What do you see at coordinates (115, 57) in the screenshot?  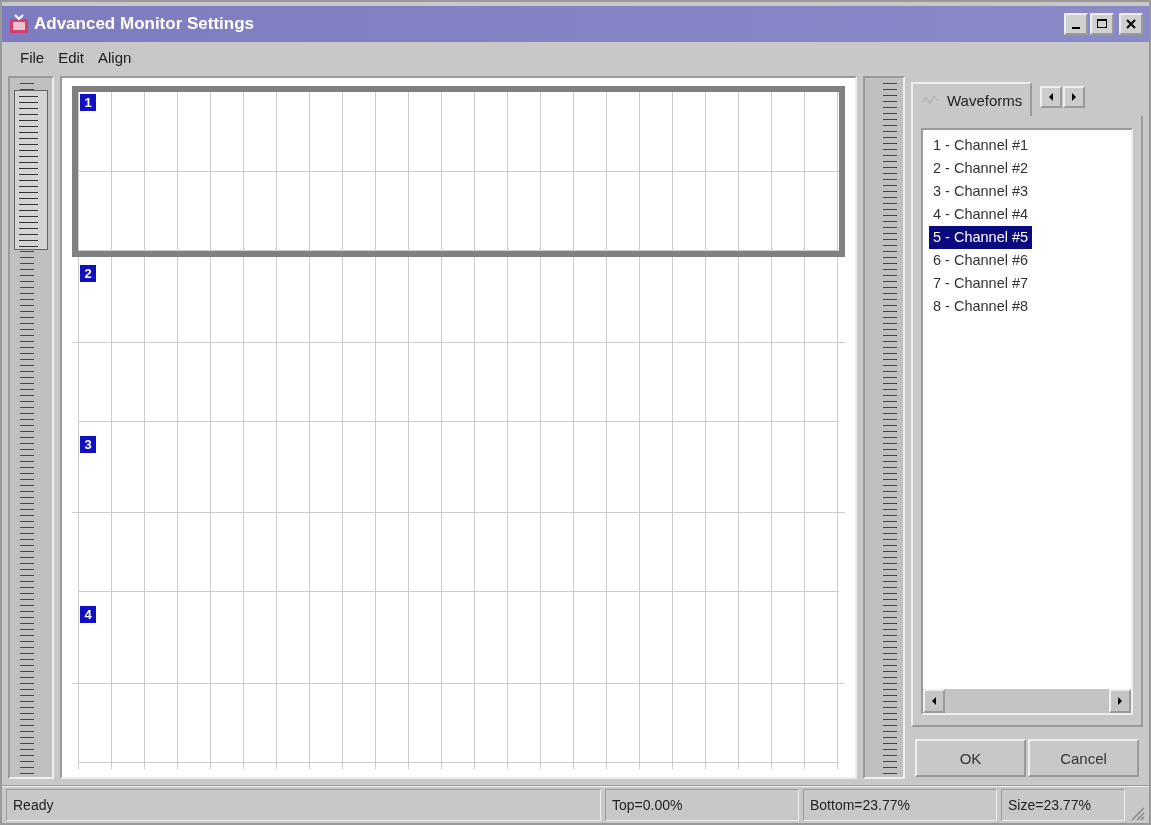 I see `menu-item: Align` at bounding box center [115, 57].